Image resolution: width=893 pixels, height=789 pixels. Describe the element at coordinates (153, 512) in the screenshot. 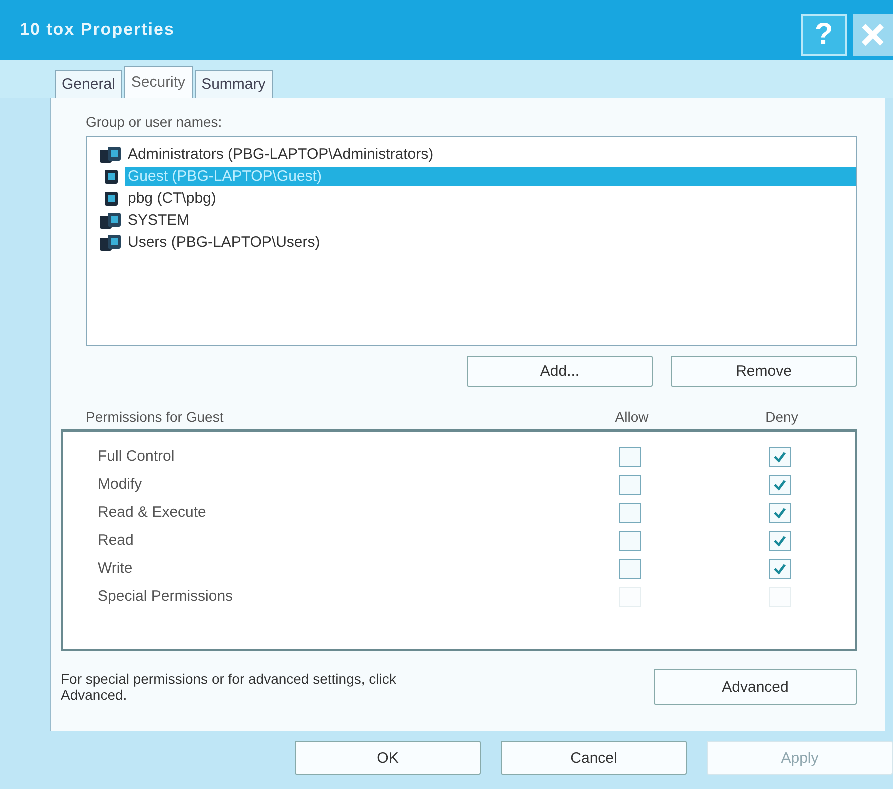

I see `permission-name: Read & Execute` at that location.